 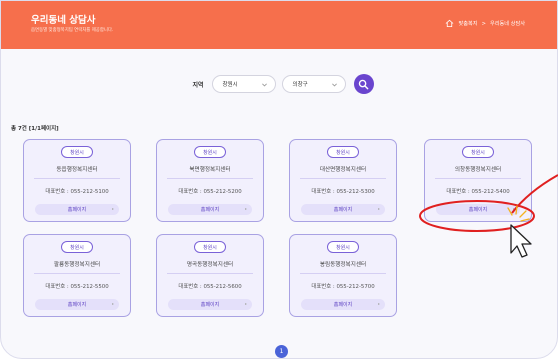 I want to click on center-phone: 대표번호 : 055-212-5100, so click(x=77, y=192).